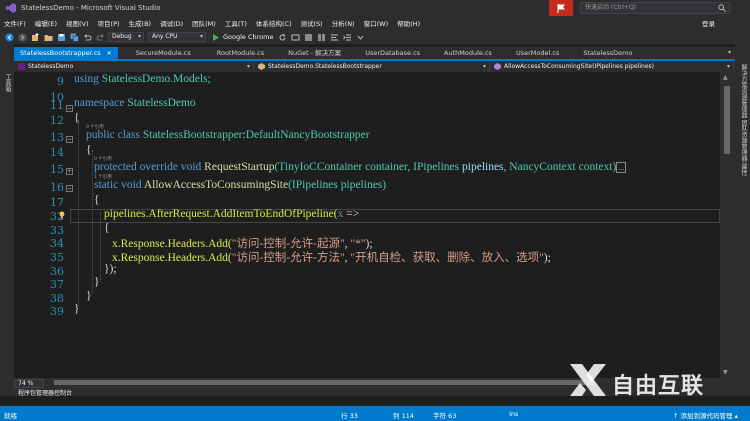  What do you see at coordinates (69, 171) in the screenshot?
I see `fold-toggle: +` at bounding box center [69, 171].